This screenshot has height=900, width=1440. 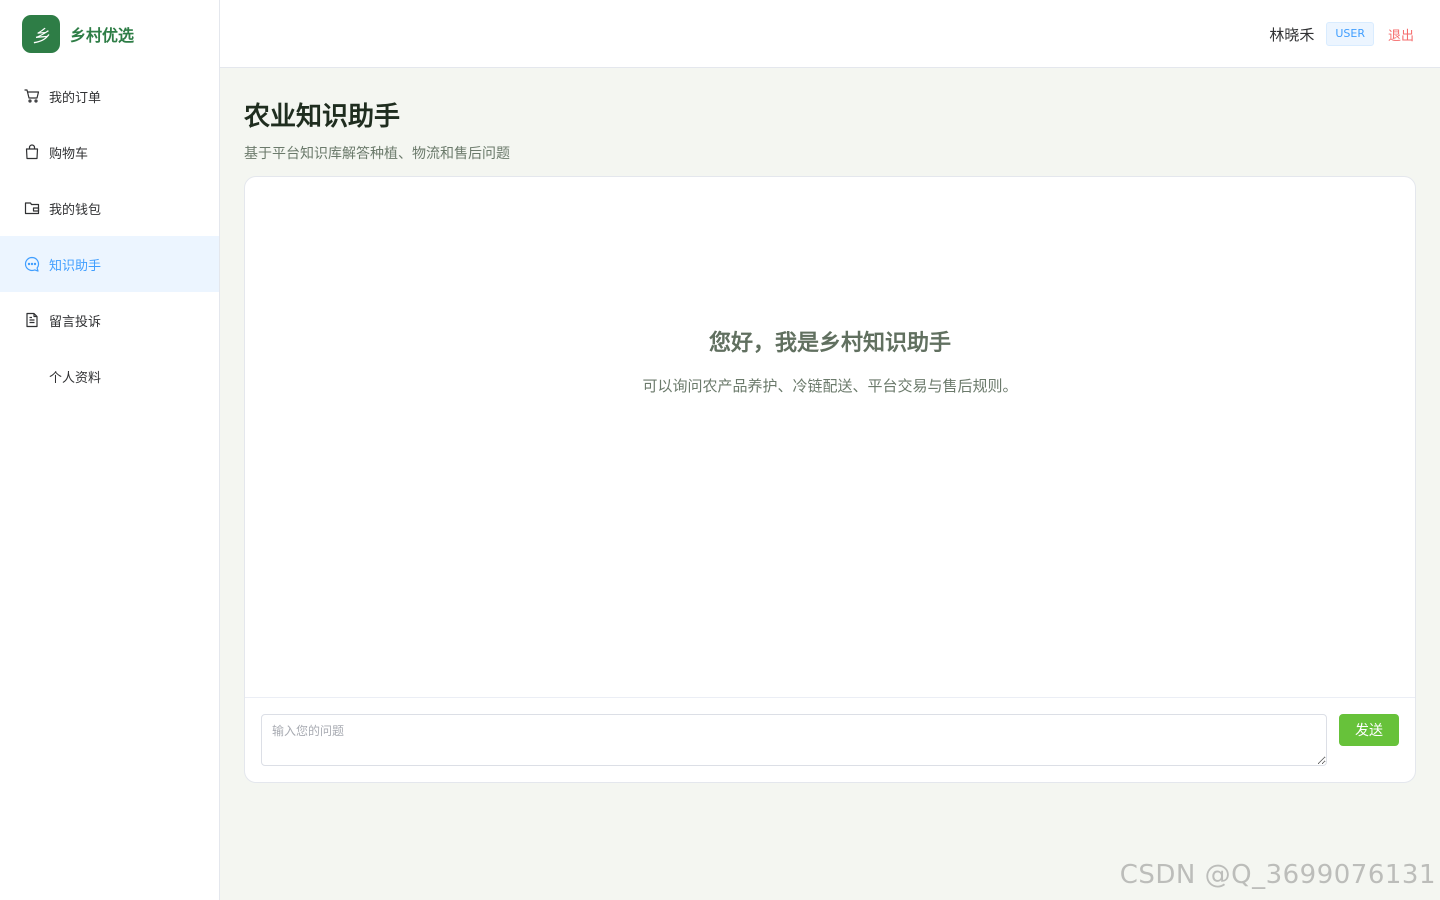 I want to click on sidebar-item-label: 我的订单, so click(x=75, y=98).